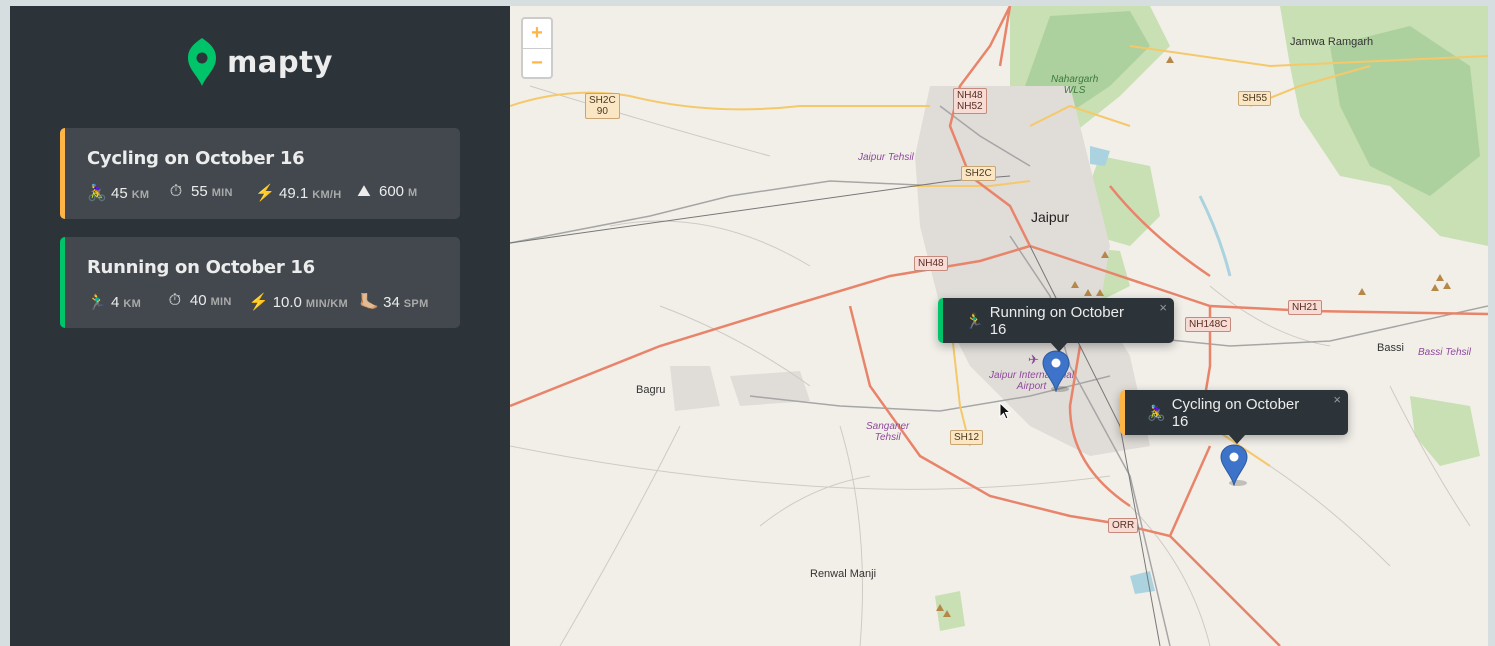  Describe the element at coordinates (602, 111) in the screenshot. I see `shield-line-2: 90` at that location.